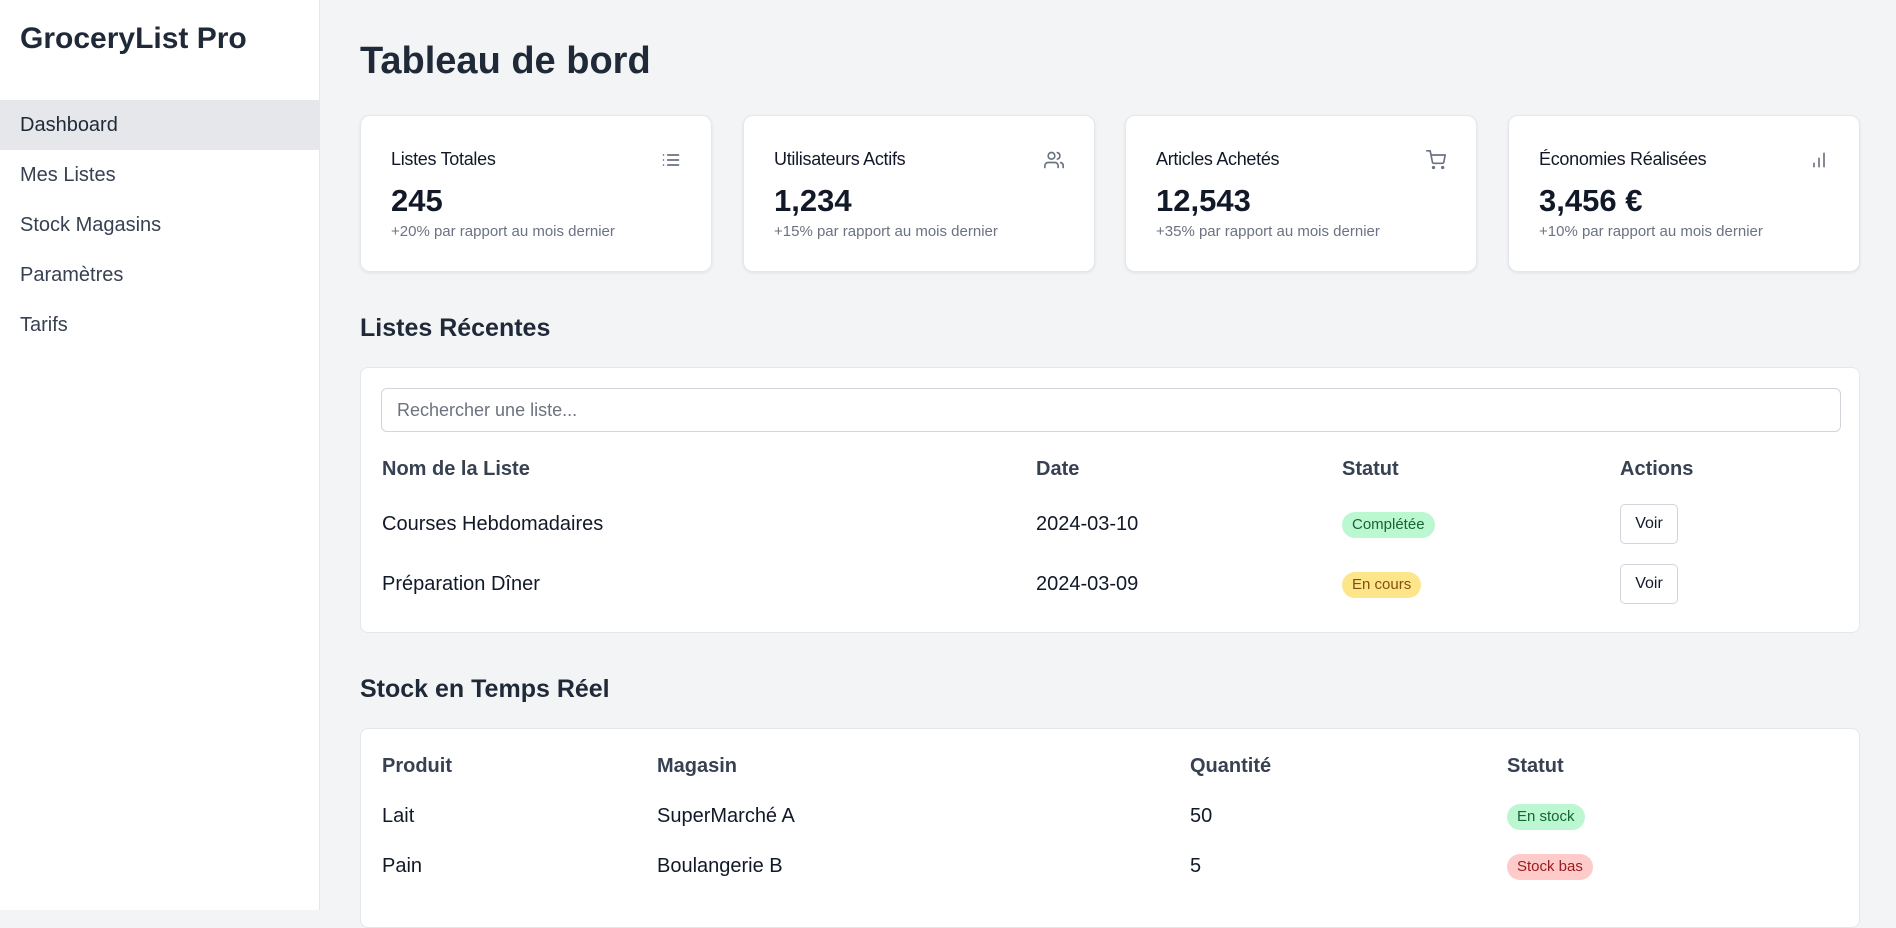 The width and height of the screenshot is (1896, 928). What do you see at coordinates (1196, 866) in the screenshot?
I see `quantity: 5` at bounding box center [1196, 866].